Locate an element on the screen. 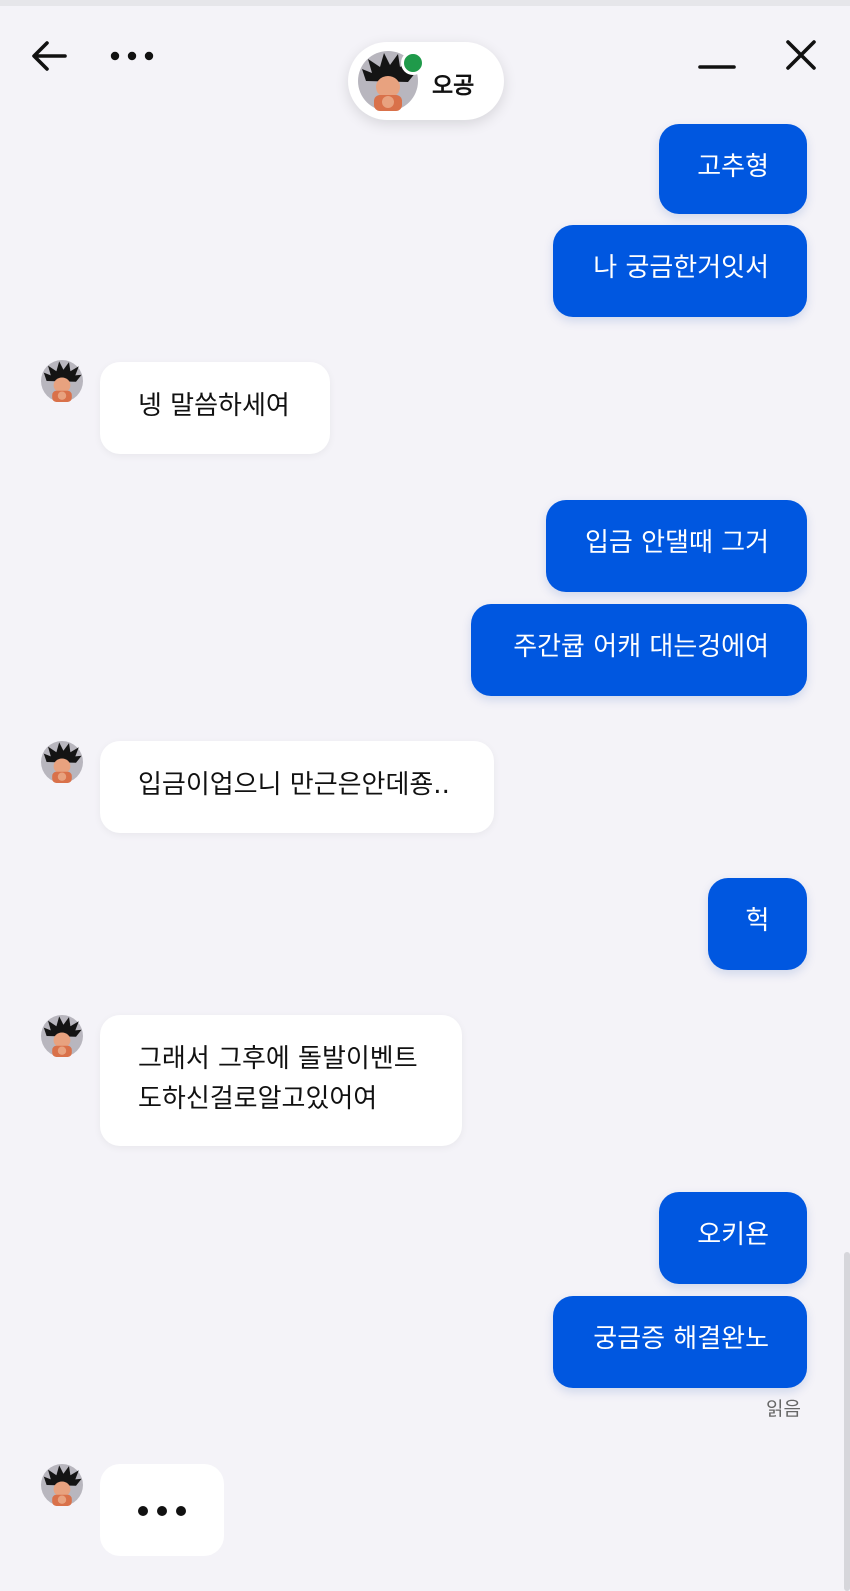 Image resolution: width=850 pixels, height=1591 pixels. minimize-button is located at coordinates (717, 60).